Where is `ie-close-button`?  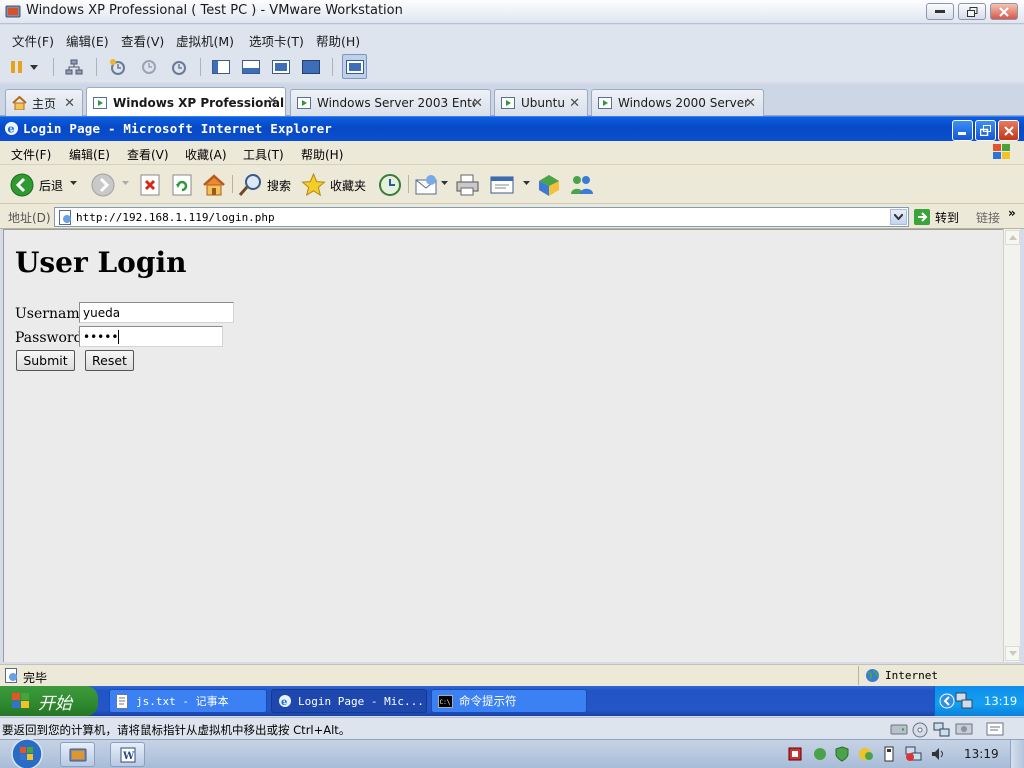 ie-close-button is located at coordinates (1008, 130).